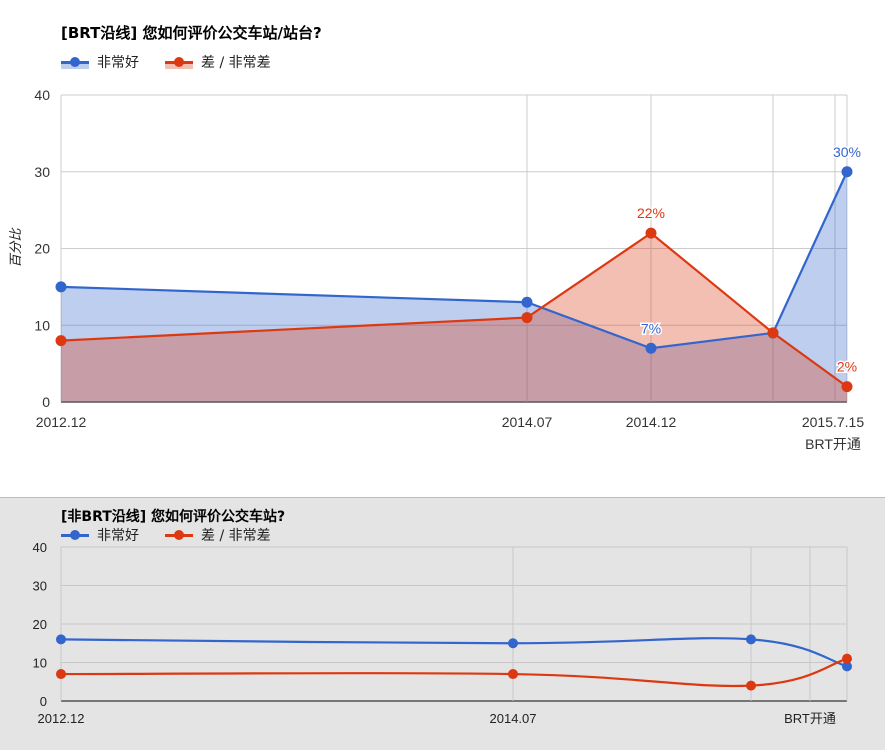 This screenshot has height=750, width=885. I want to click on y-tick-label: 0, so click(43, 701).